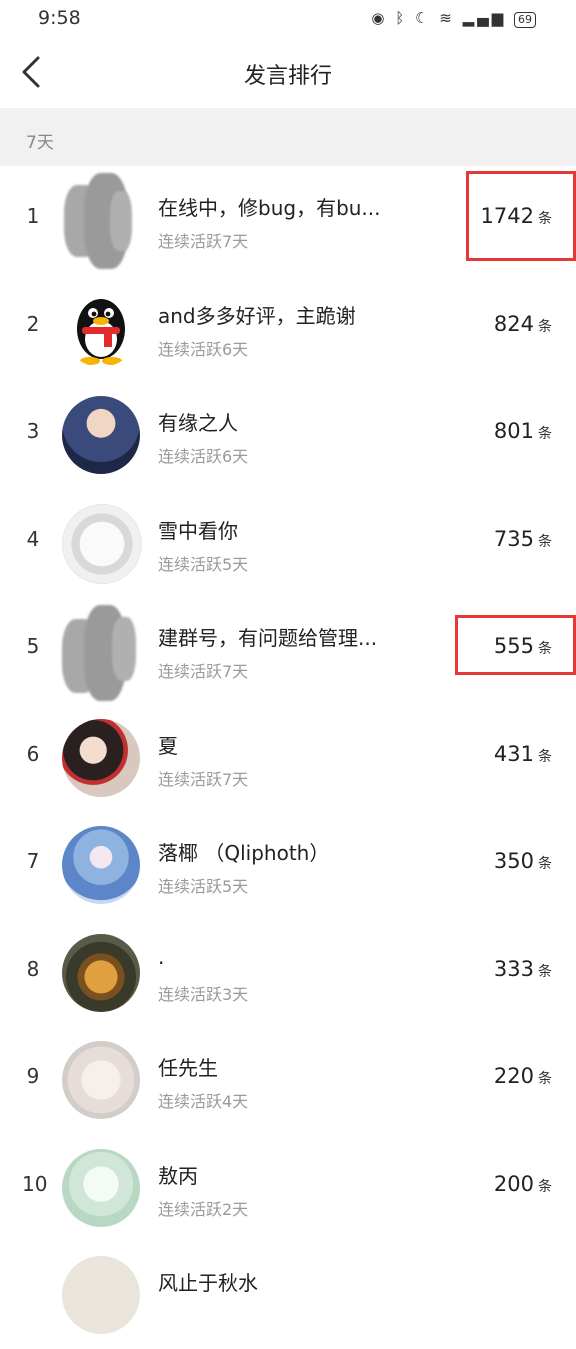  What do you see at coordinates (288, 18) in the screenshot?
I see `status-bar: 9:58 ◉ ᛒ ☾ ≋ ▂▄▆ 69` at bounding box center [288, 18].